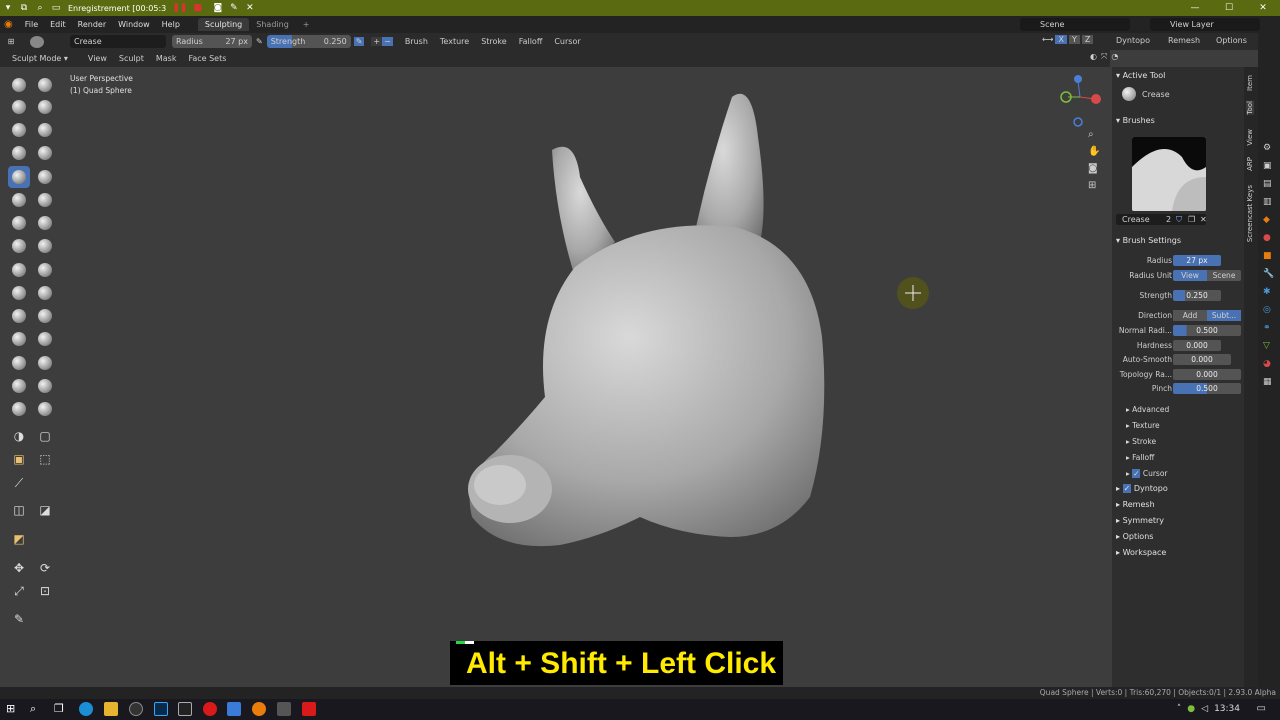 Image resolution: width=1280 pixels, height=720 pixels. Describe the element at coordinates (1224, 275) in the screenshot. I see `unit-scene-button: Scene` at that location.